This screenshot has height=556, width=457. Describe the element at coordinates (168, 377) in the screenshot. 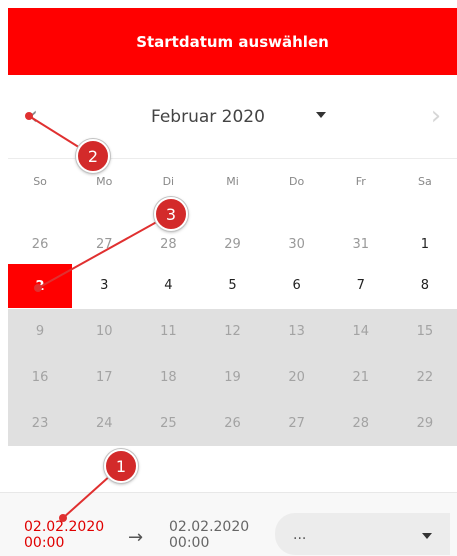

I see `calendar-day: 18` at that location.